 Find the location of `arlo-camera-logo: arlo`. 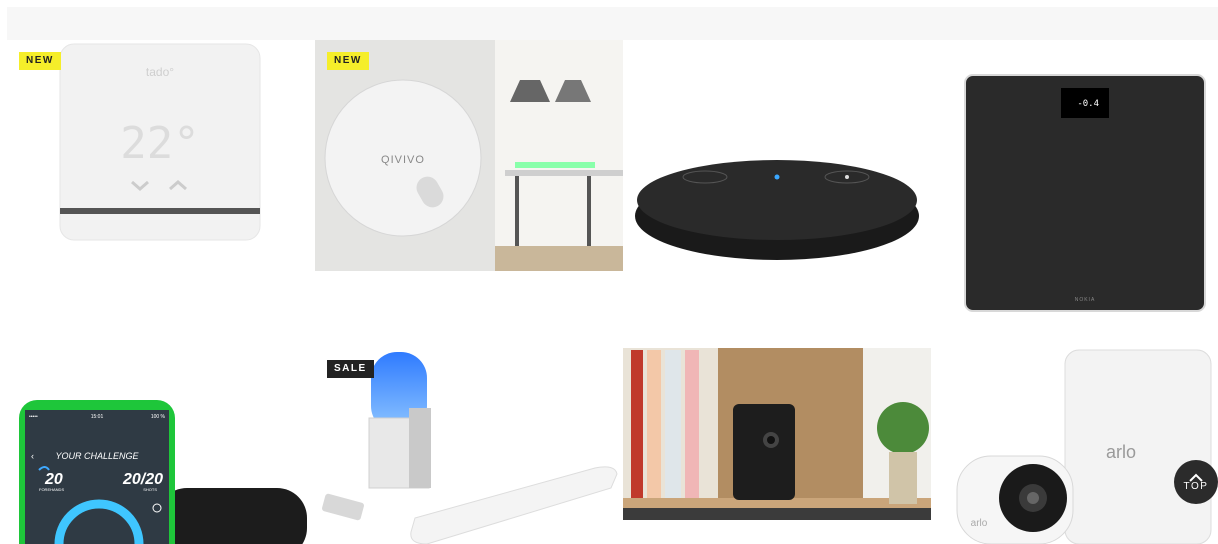

arlo-camera-logo: arlo is located at coordinates (979, 523).